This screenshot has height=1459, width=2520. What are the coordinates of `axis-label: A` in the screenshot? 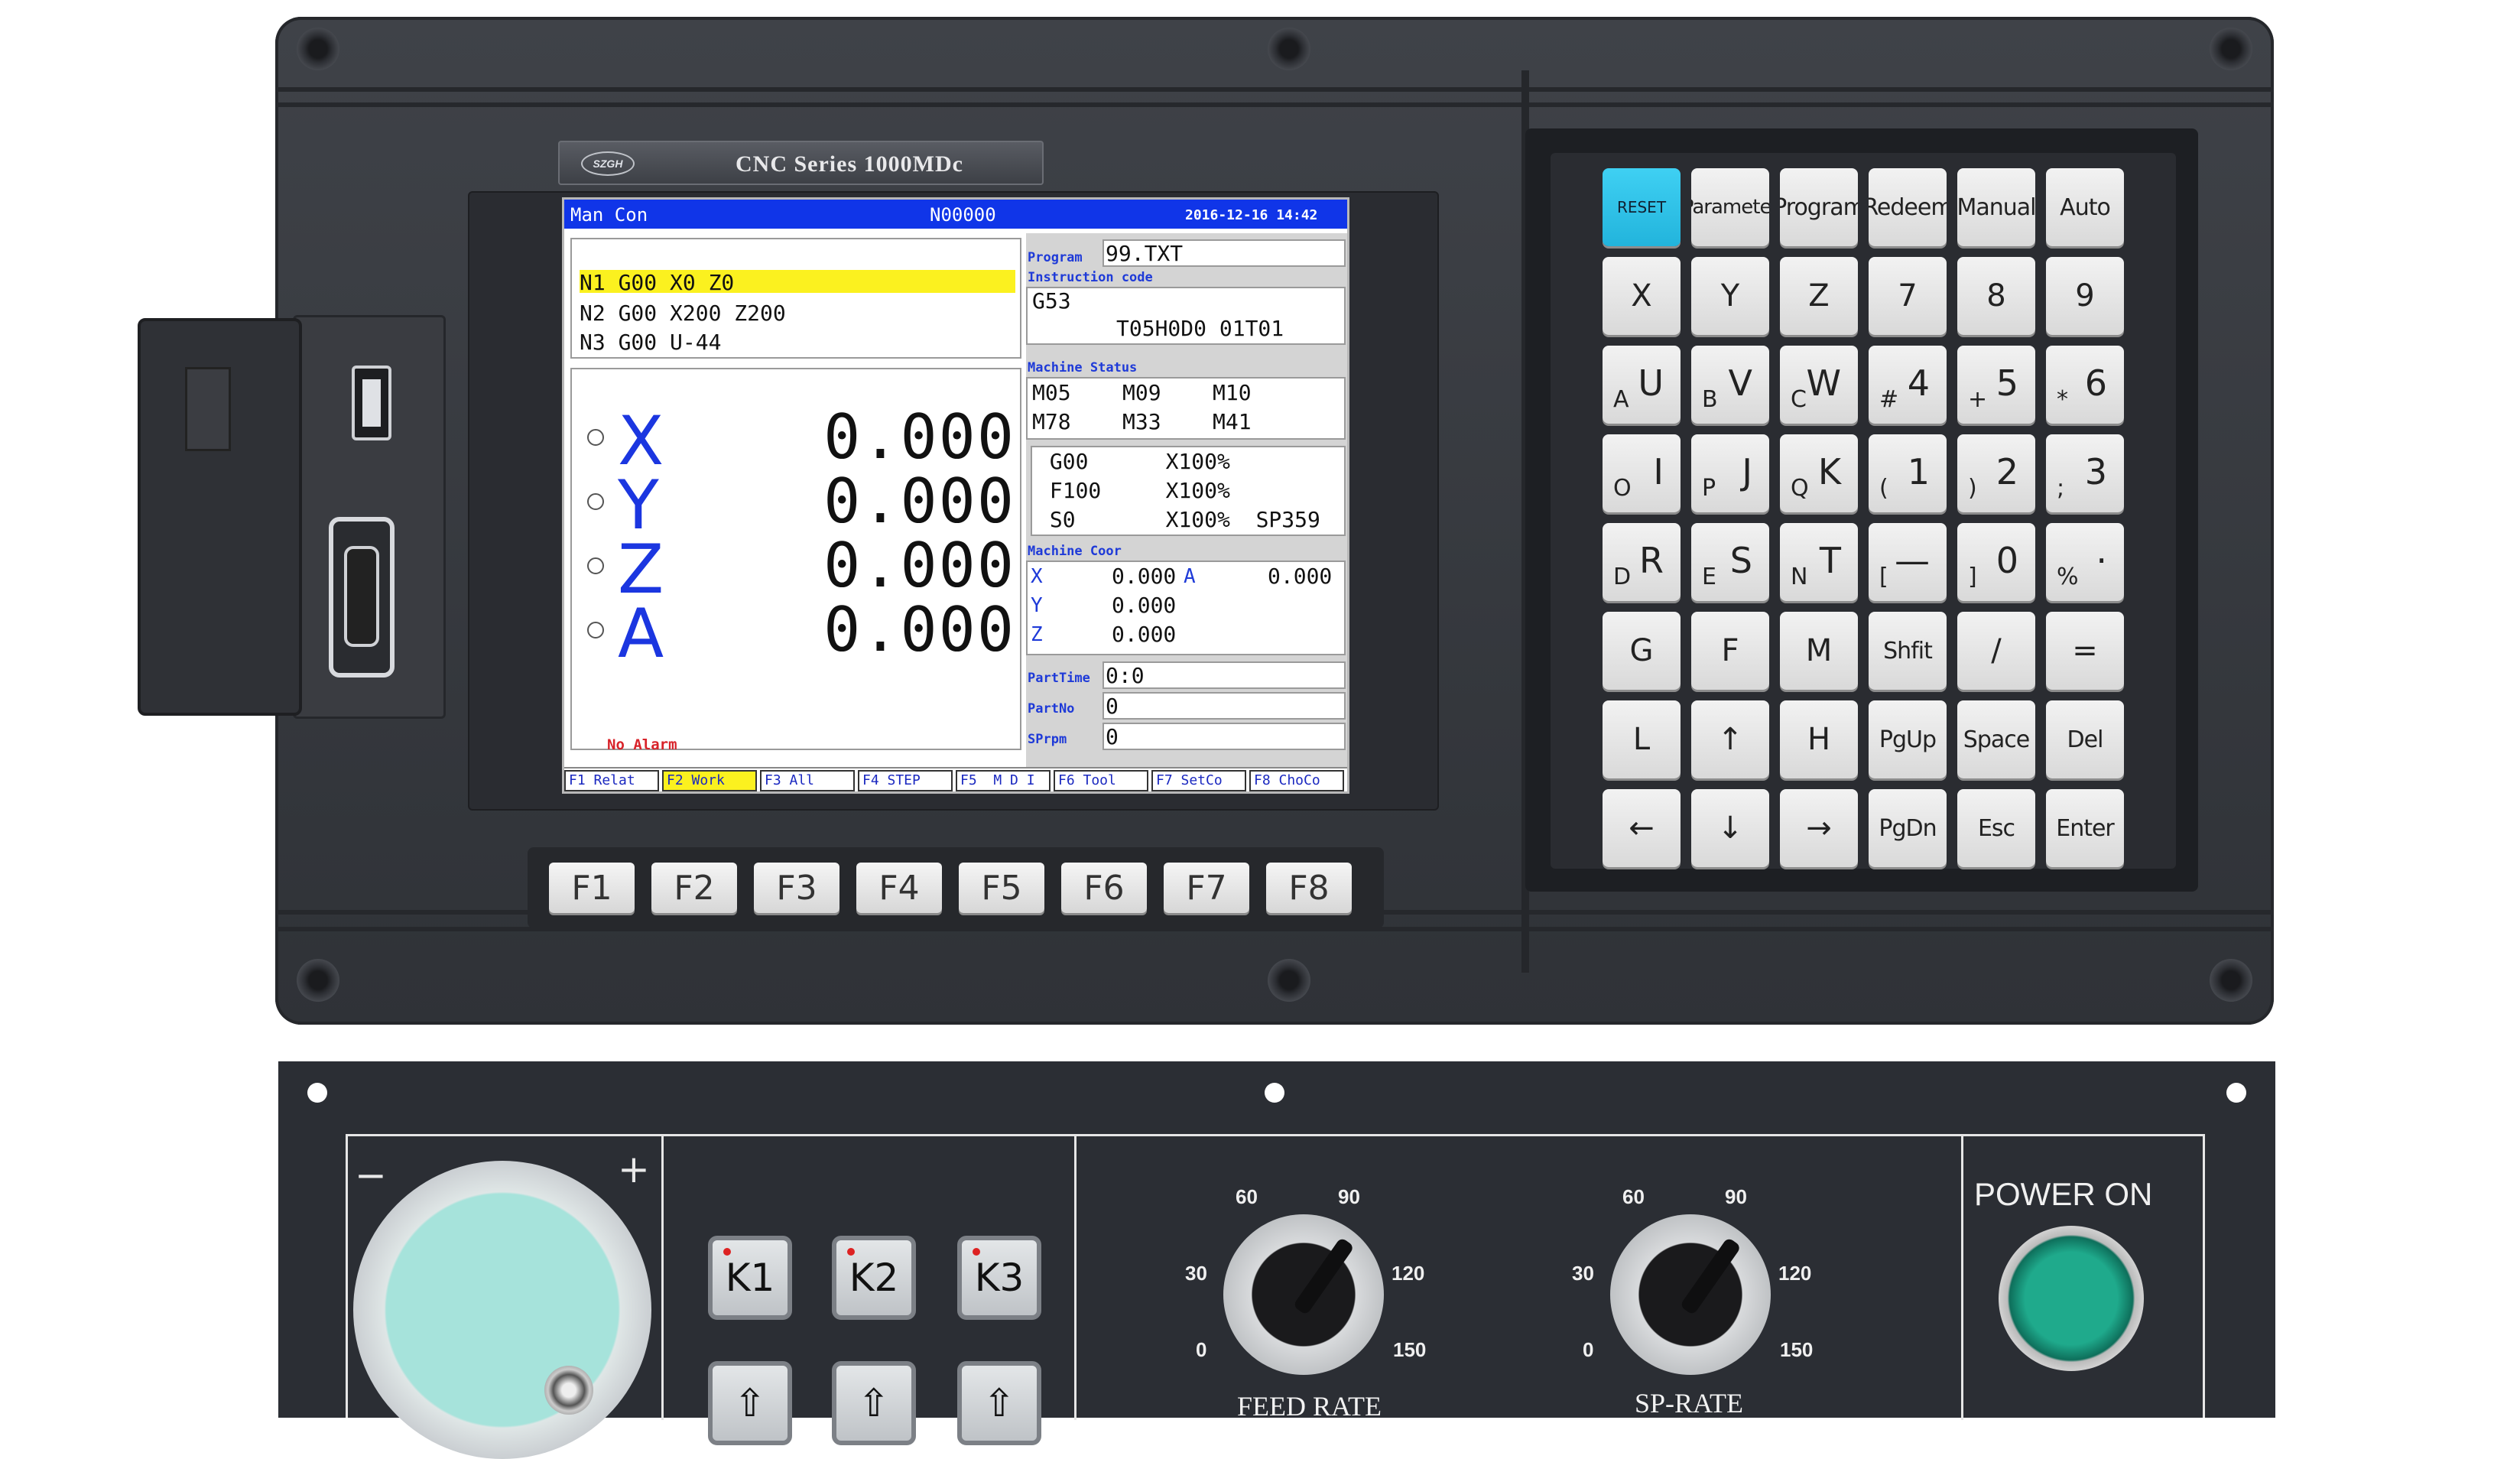 It's located at (641, 633).